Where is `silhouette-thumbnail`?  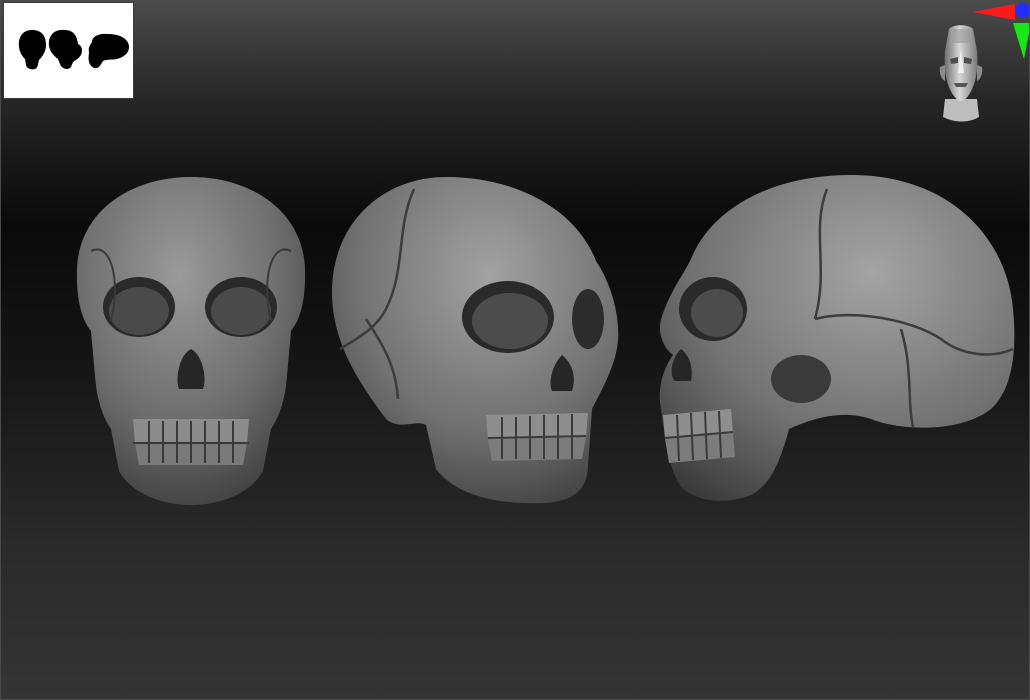 silhouette-thumbnail is located at coordinates (68, 50).